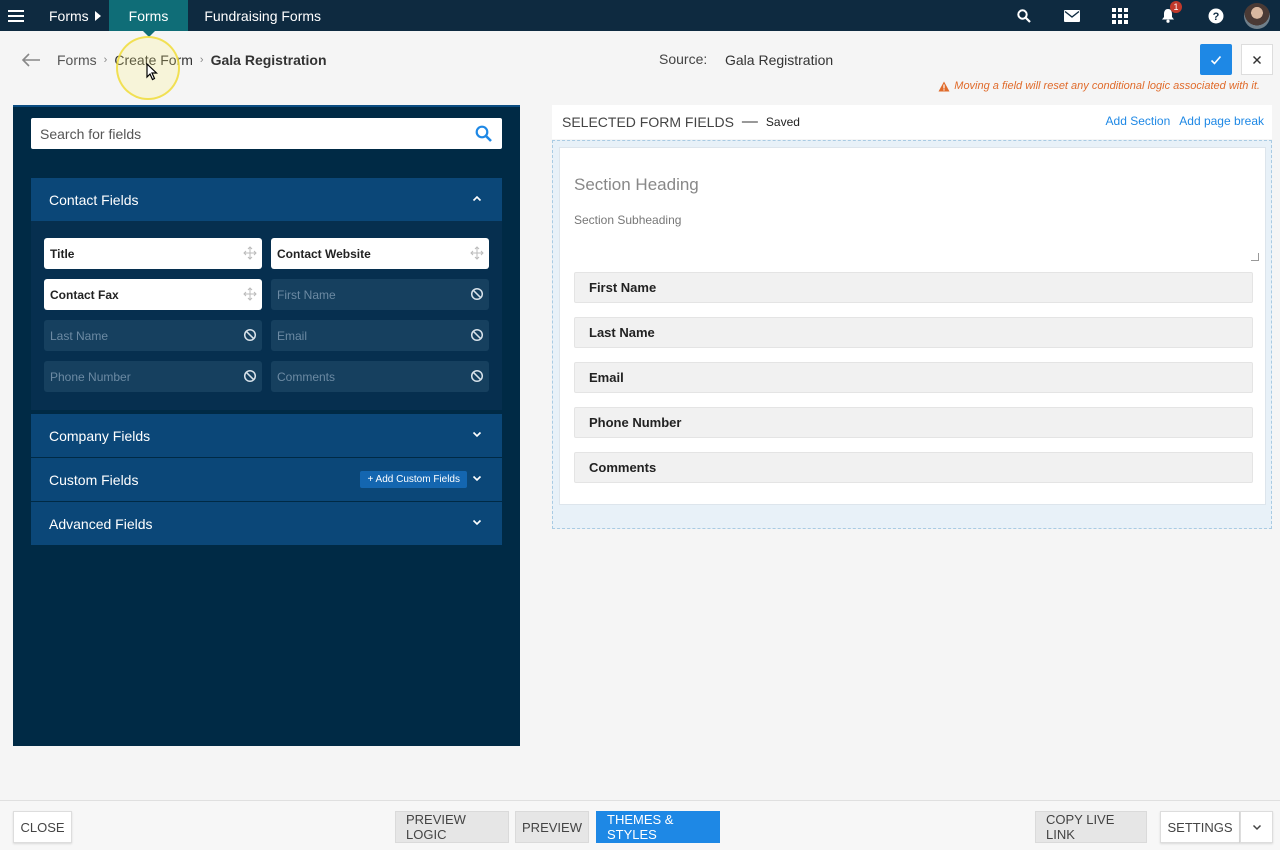 This screenshot has height=850, width=1280. What do you see at coordinates (1120, 15) in the screenshot?
I see `apps-grid-icon` at bounding box center [1120, 15].